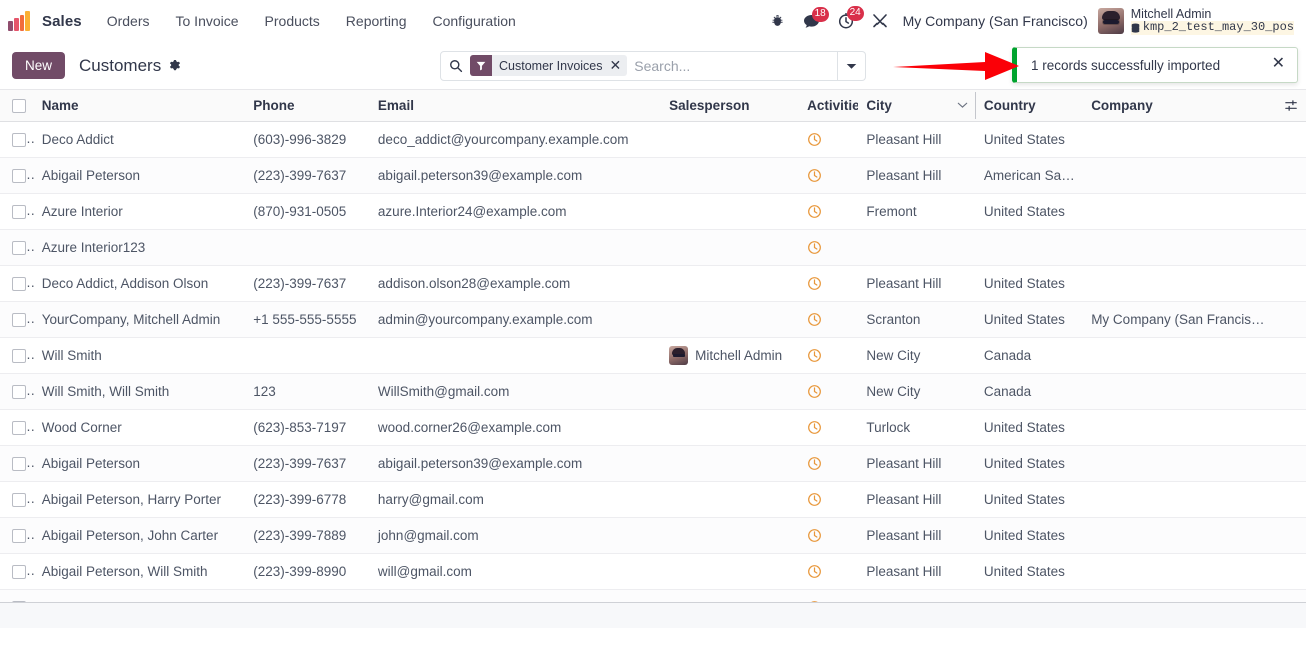  I want to click on cell-name: Will Smith, Will Smith Lorance, so click(139, 595).